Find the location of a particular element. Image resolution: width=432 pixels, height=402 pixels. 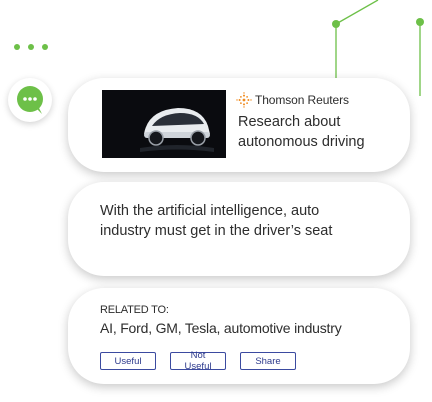

more-dots-icon is located at coordinates (31, 47).